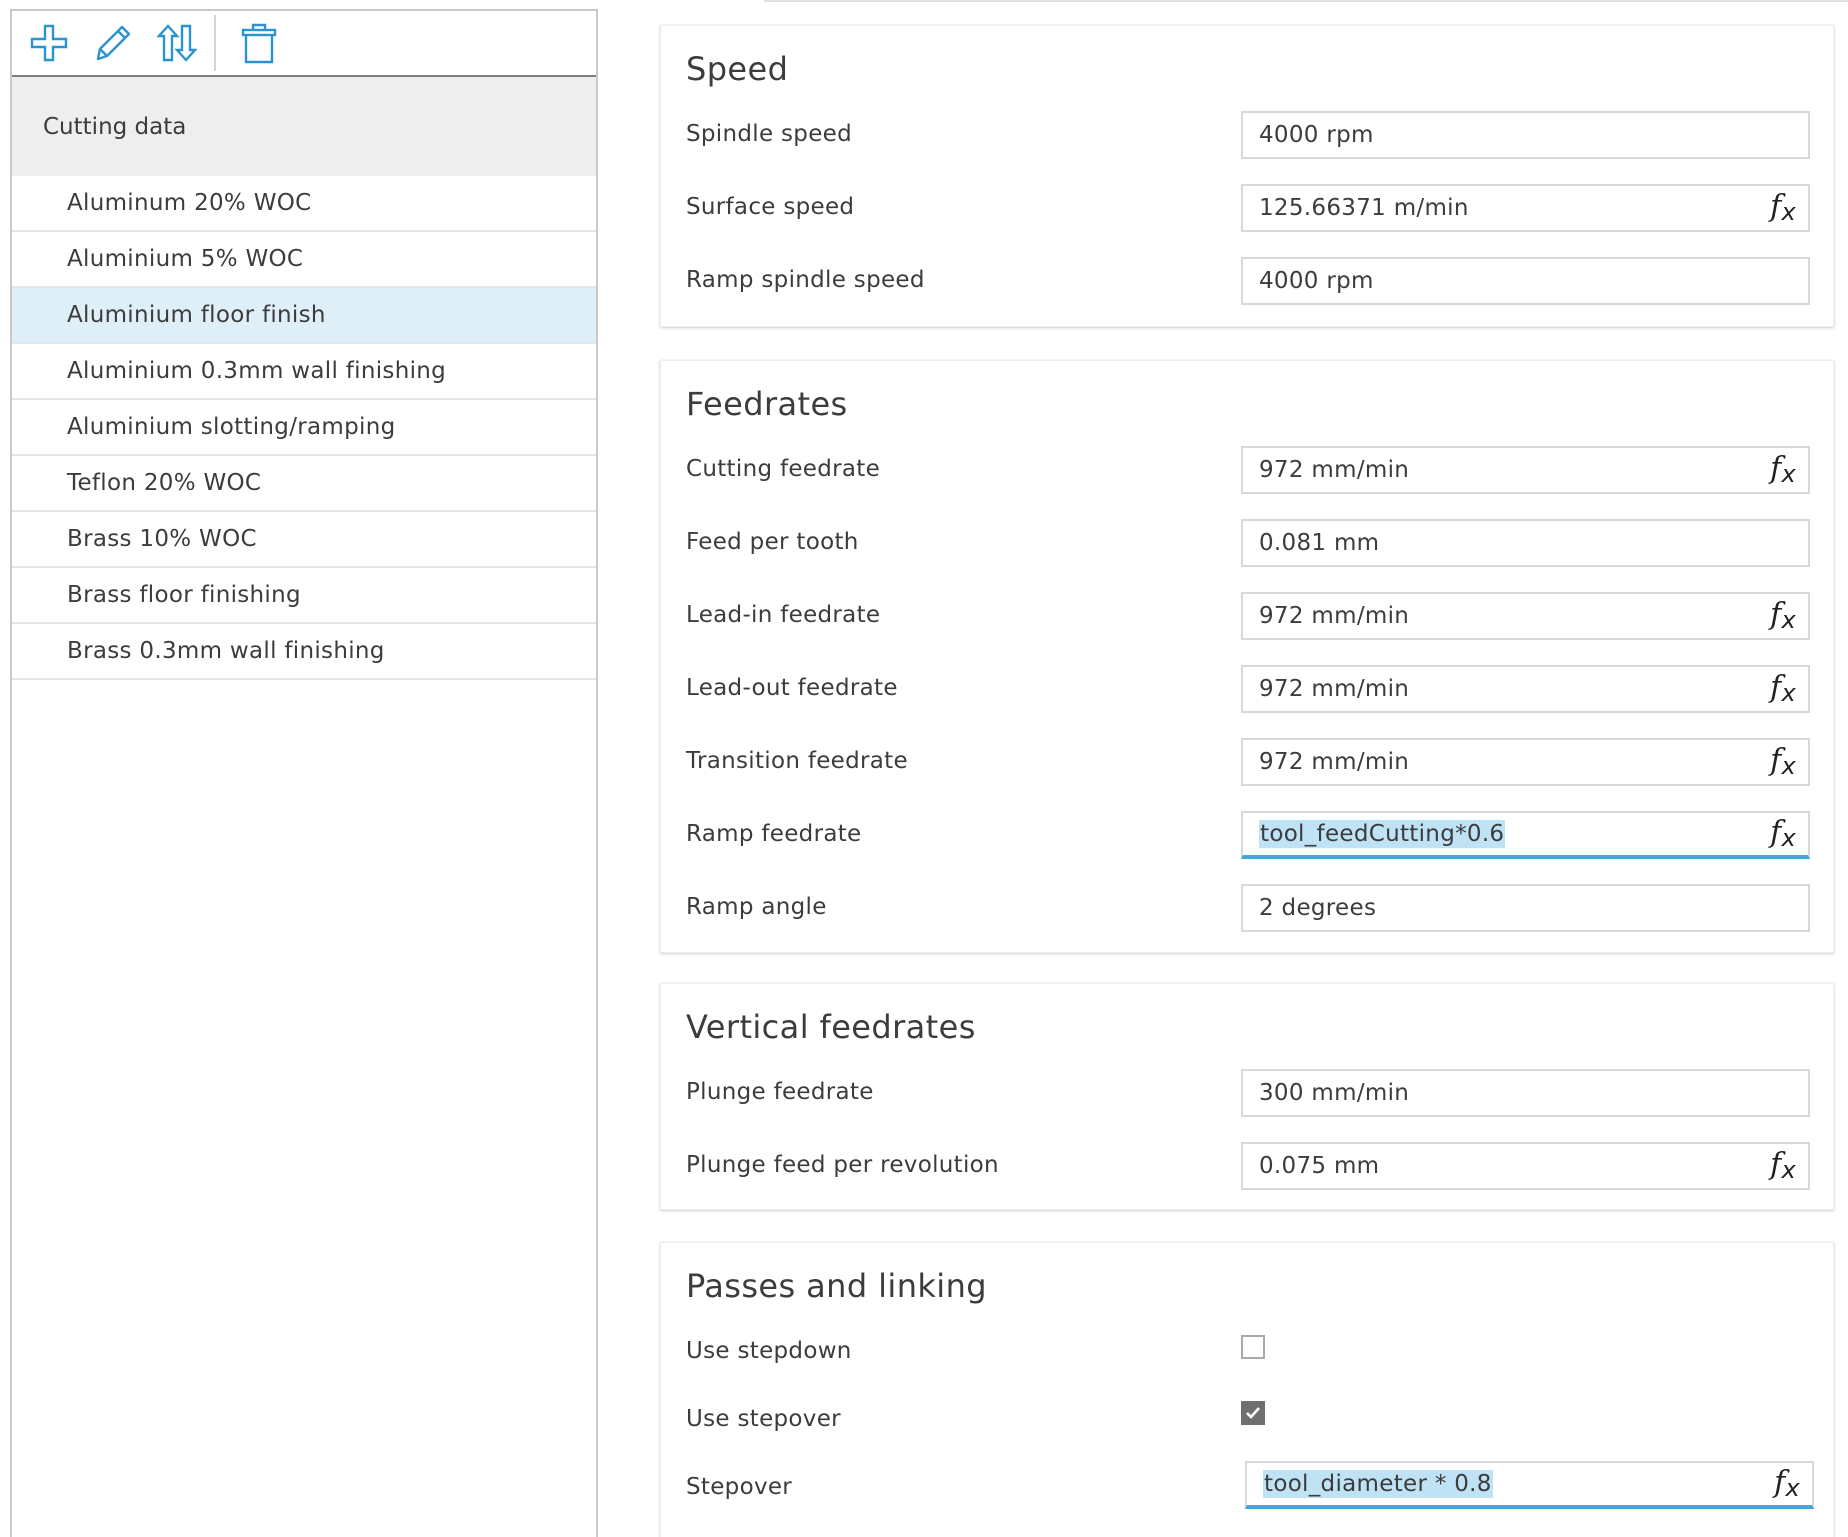 The height and width of the screenshot is (1537, 1848). What do you see at coordinates (304, 316) in the screenshot?
I see `list-item-selected: Aluminium floor finish` at bounding box center [304, 316].